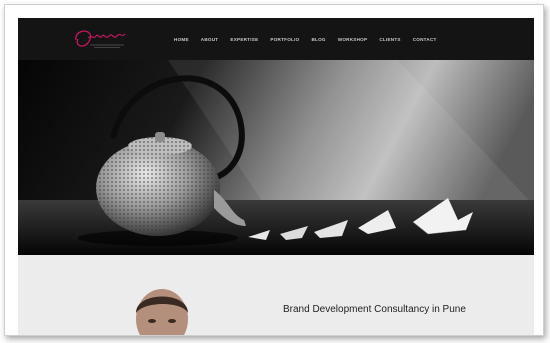 The width and height of the screenshot is (550, 343). Describe the element at coordinates (353, 39) in the screenshot. I see `nav-workshop: WORKSHOP` at that location.